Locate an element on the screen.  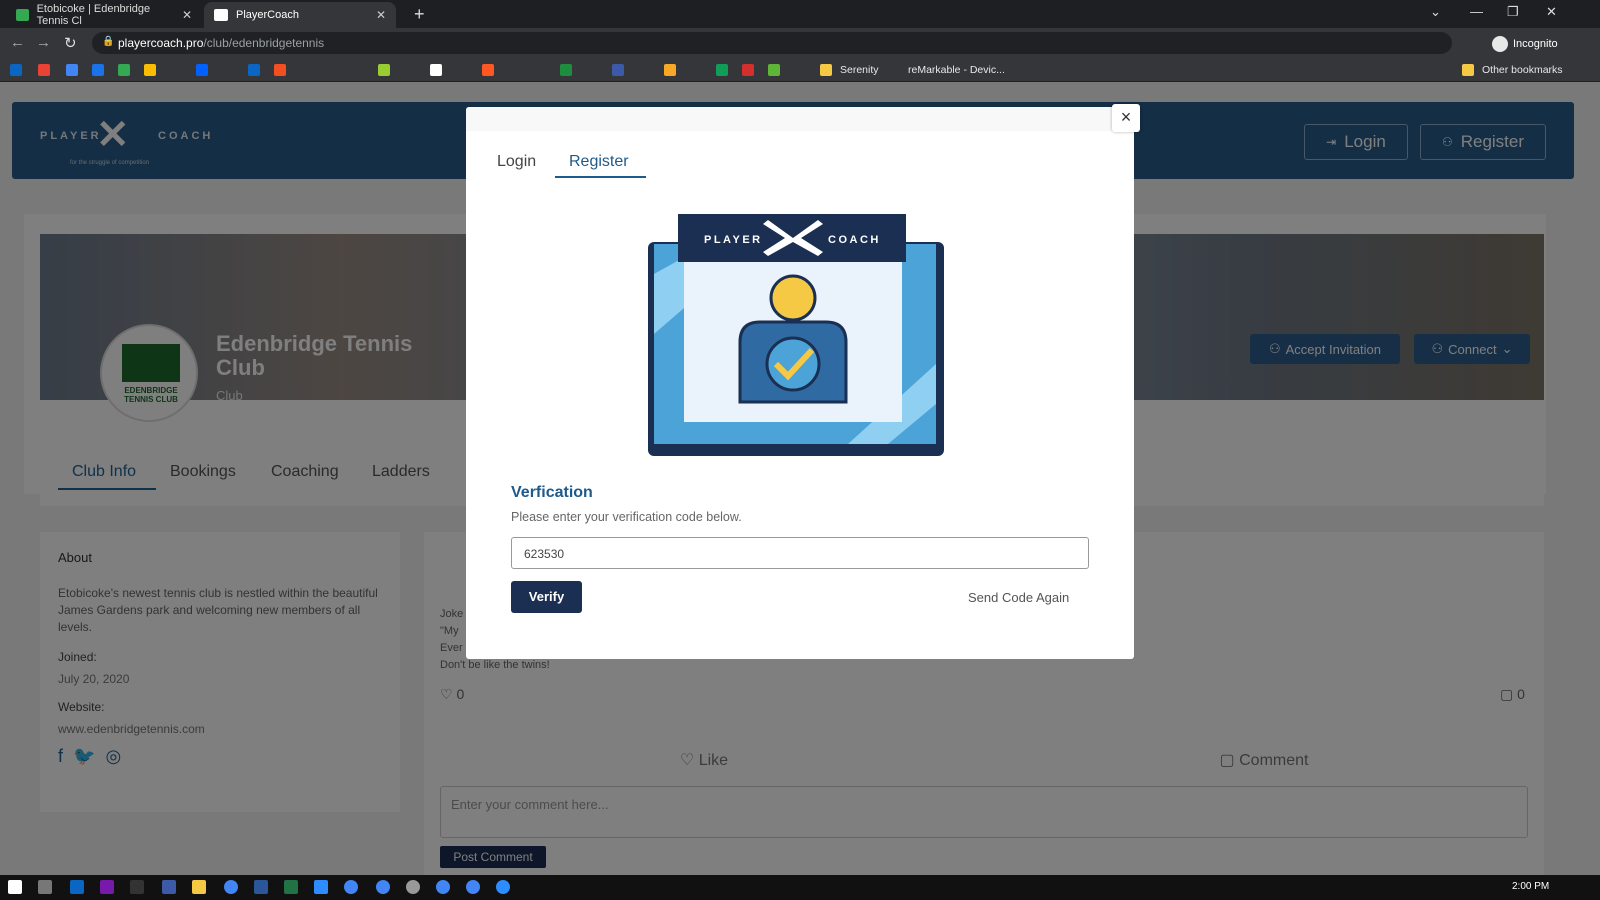
modal-header-strip is located at coordinates (800, 119).